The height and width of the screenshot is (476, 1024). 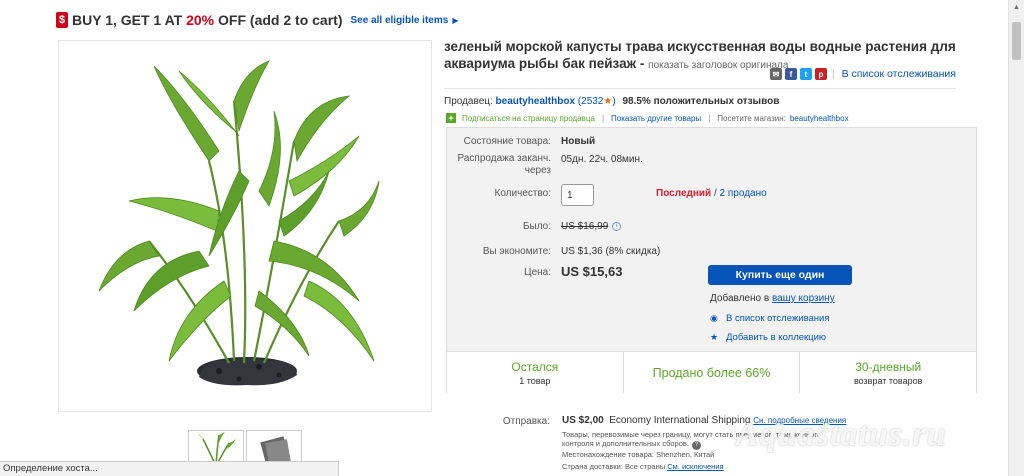 What do you see at coordinates (608, 454) in the screenshot?
I see `item-location-label: Местонахождение товара:` at bounding box center [608, 454].